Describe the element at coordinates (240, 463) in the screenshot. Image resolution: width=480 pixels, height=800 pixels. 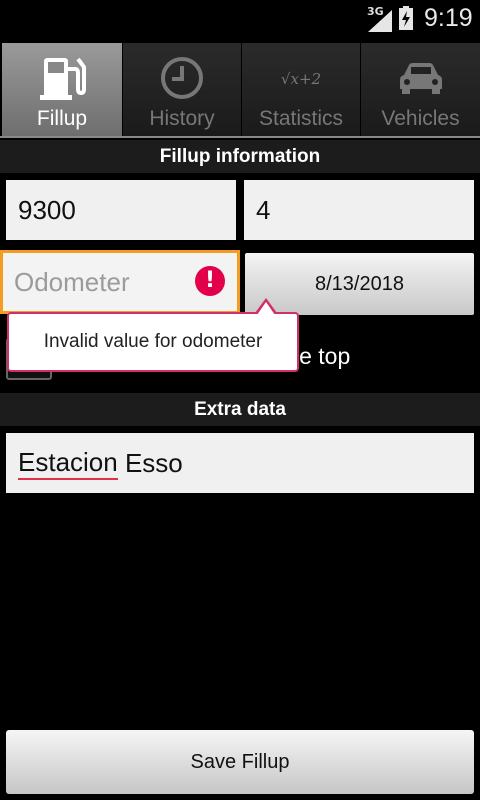
I see `comment-input: Estacion Esso` at that location.